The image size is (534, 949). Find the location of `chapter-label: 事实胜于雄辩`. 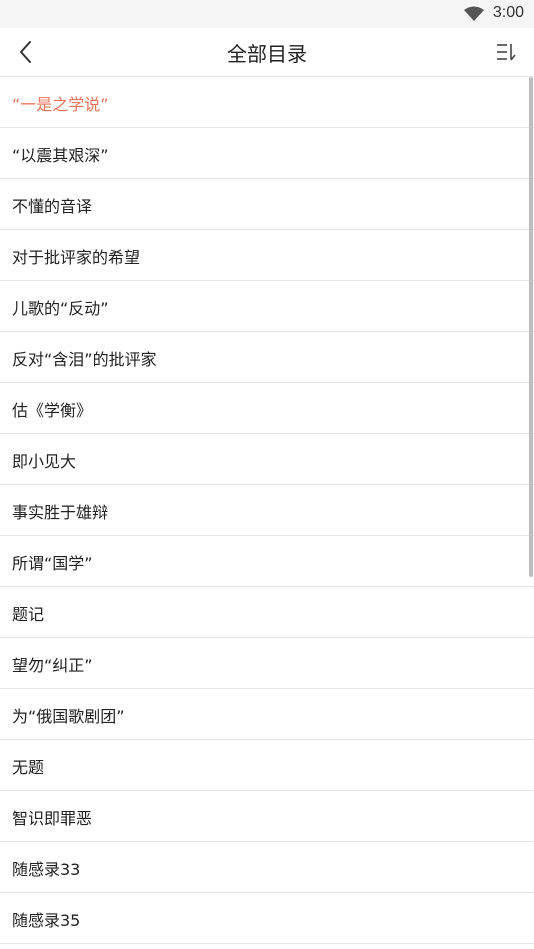

chapter-label: 事实胜于雄辩 is located at coordinates (60, 512).